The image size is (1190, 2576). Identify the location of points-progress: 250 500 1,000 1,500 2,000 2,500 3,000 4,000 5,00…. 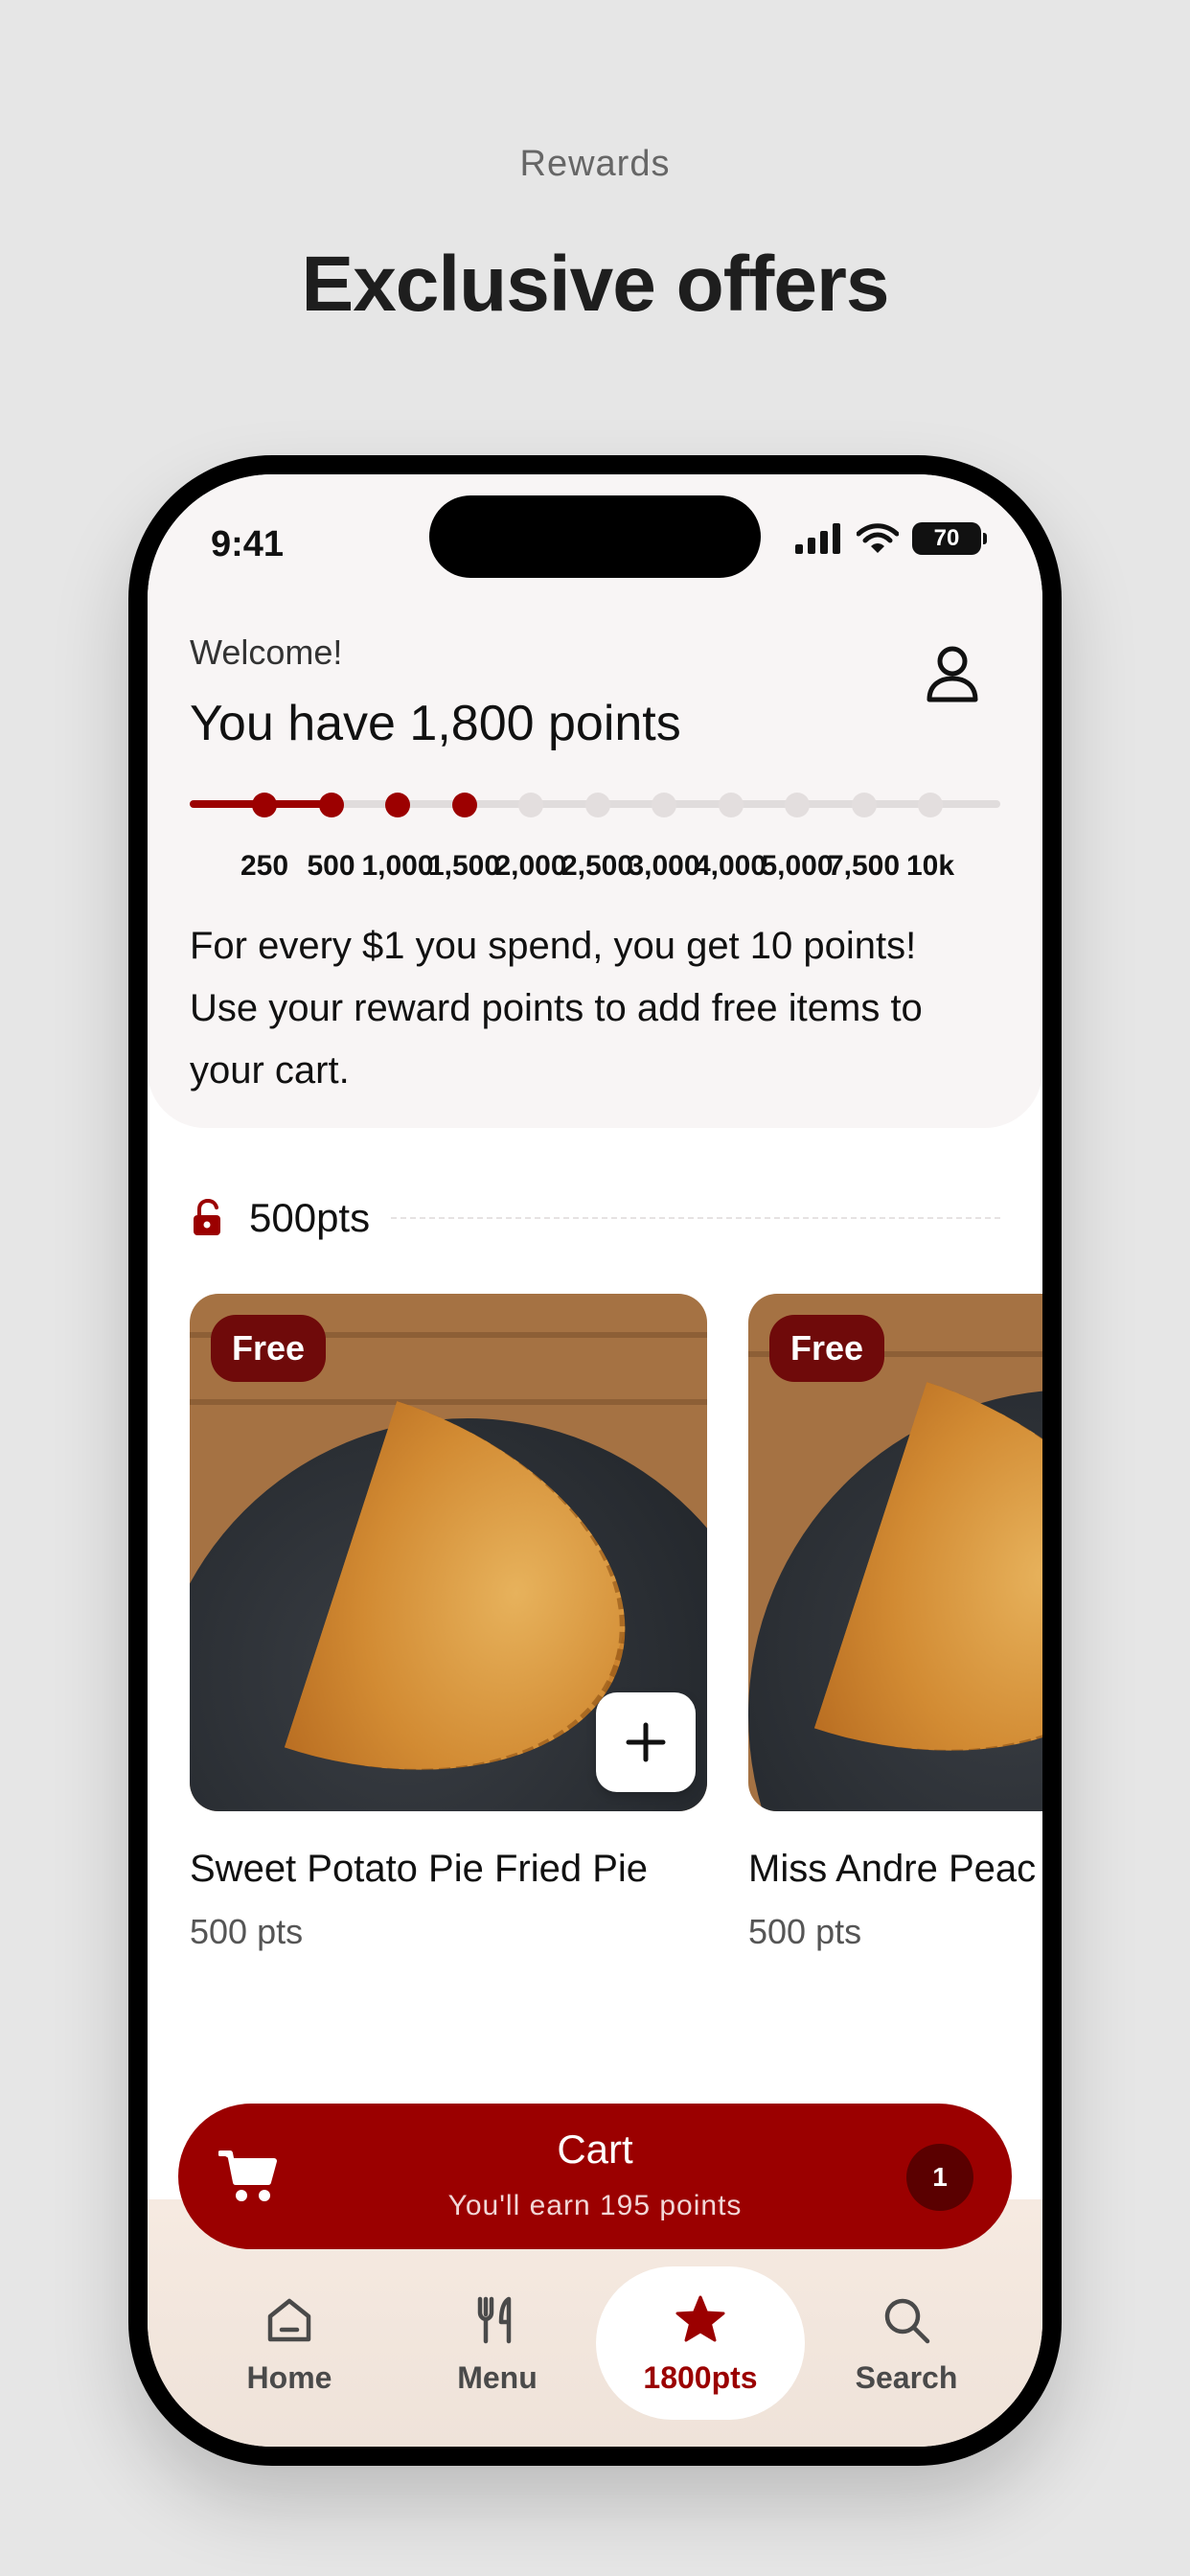
(595, 838).